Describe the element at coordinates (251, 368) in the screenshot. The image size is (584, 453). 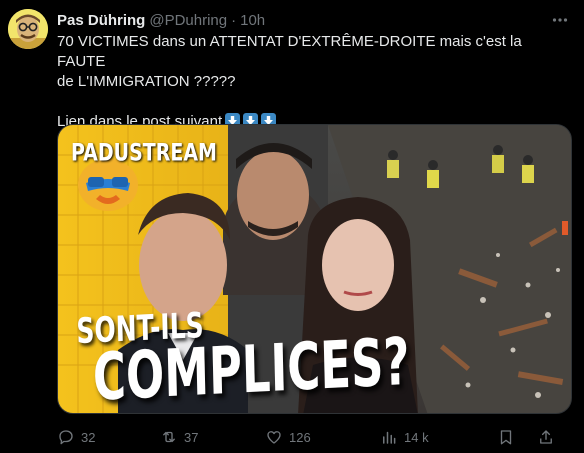
I see `thumbnail-overlay-line2: COMPLICES?` at that location.